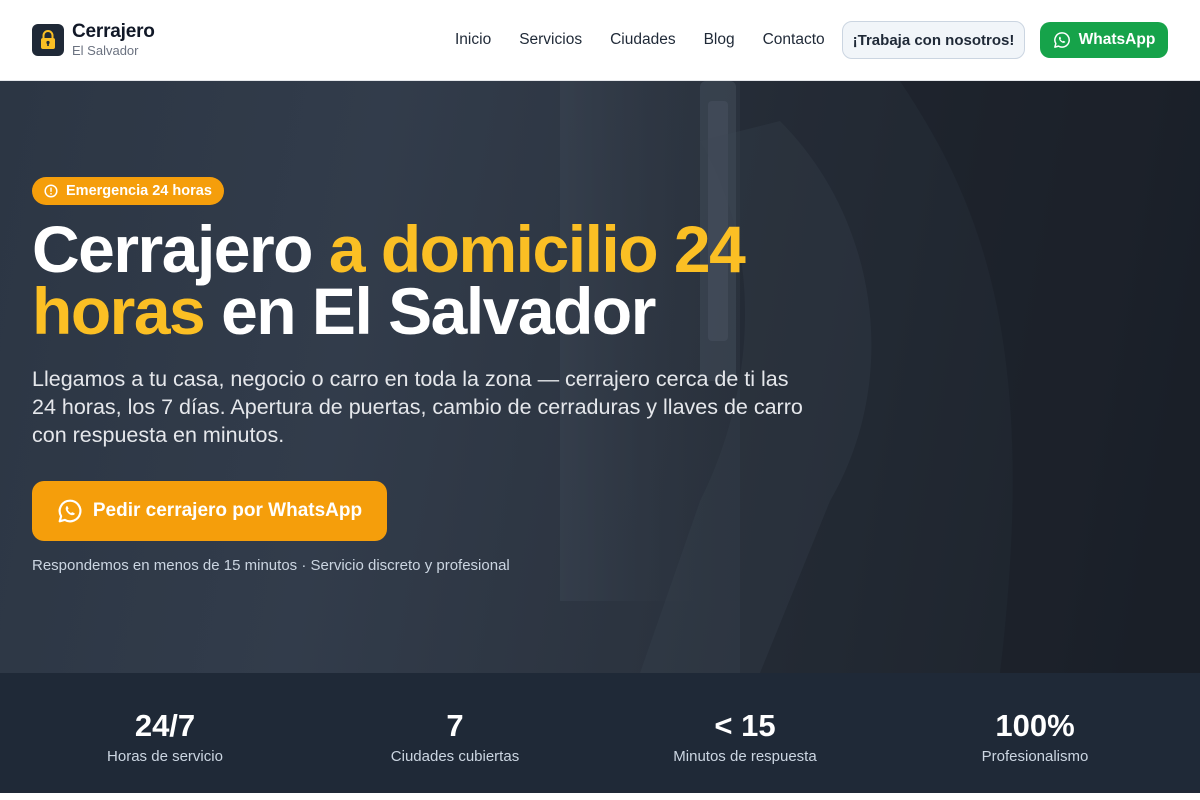  I want to click on whatsapp-cta-label: Pedir cerrajero por WhatsApp, so click(227, 510).